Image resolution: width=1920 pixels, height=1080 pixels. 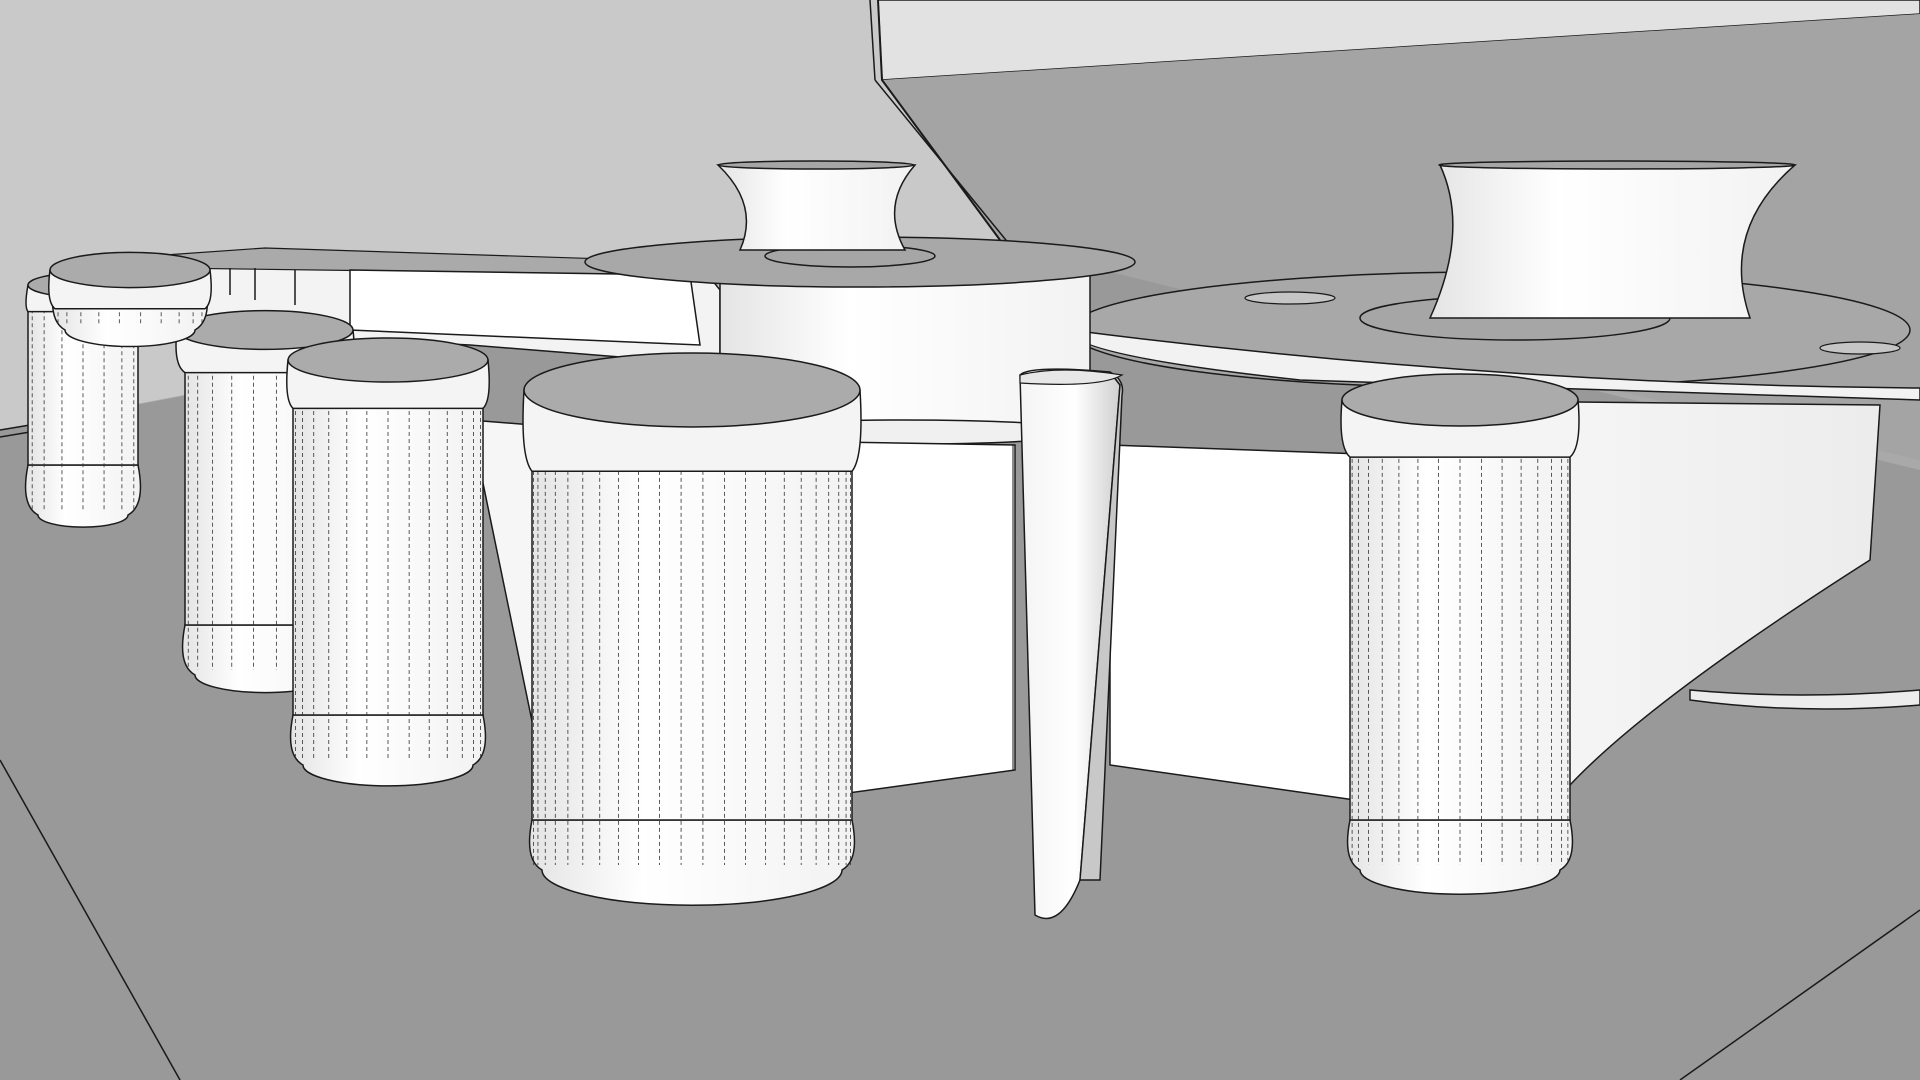 I want to click on funnel-right, so click(x=1613, y=241).